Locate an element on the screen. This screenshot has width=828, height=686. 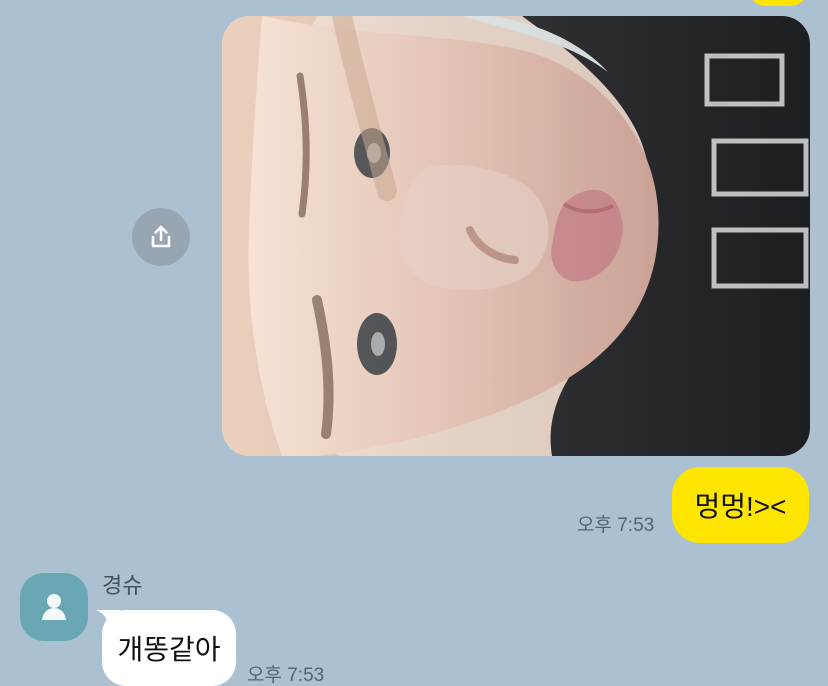
share-upload-icon is located at coordinates (161, 236).